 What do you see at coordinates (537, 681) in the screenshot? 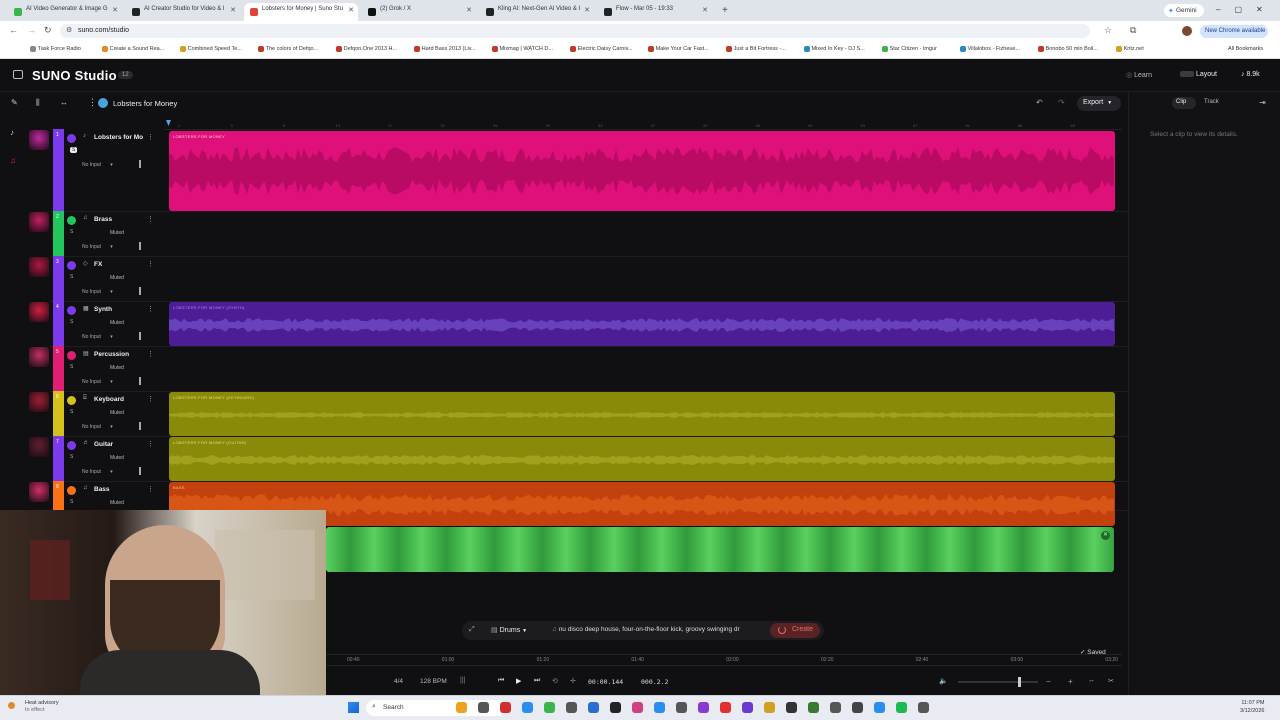
I see `forward-end-icon: ⏭` at bounding box center [537, 681].